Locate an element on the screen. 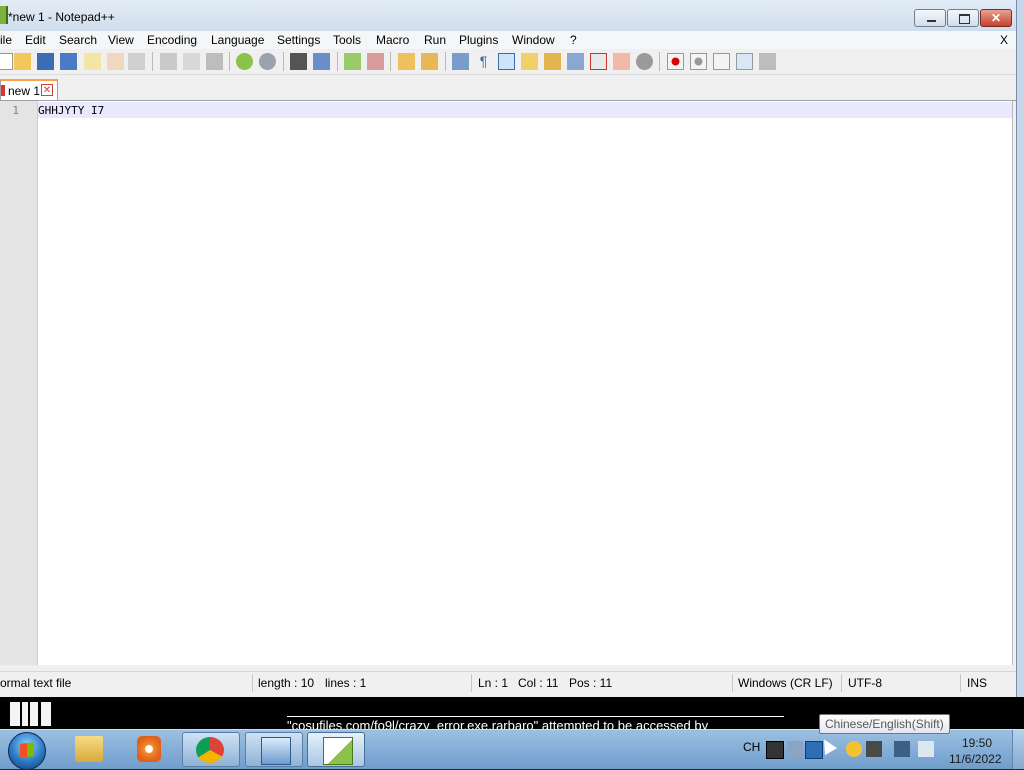 This screenshot has height=770, width=1024. playback-macro-icon is located at coordinates (721, 61).